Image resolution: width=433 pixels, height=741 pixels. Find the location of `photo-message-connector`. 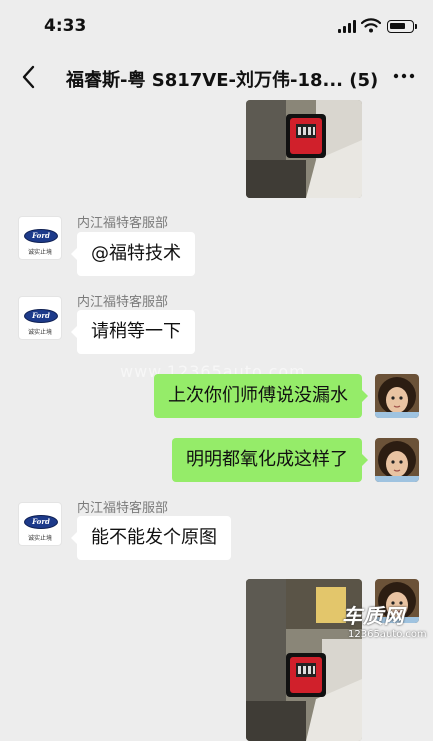

photo-message-connector is located at coordinates (304, 149).